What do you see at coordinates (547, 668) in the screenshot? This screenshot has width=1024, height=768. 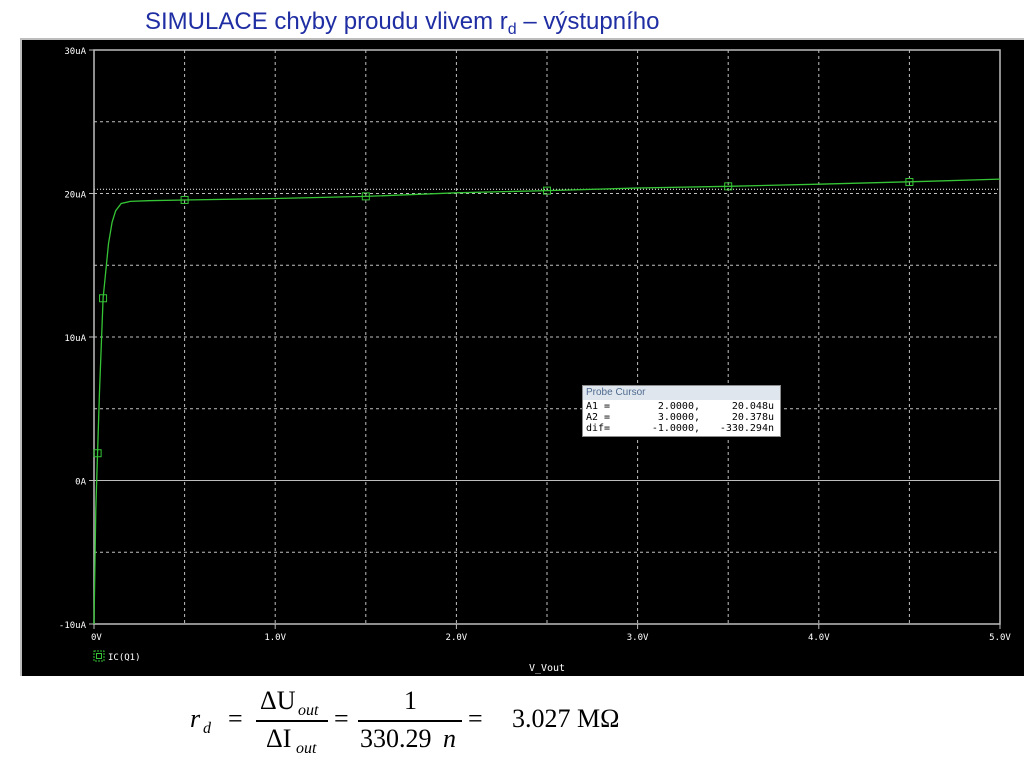 I see `x-axis-label: V_Vout` at bounding box center [547, 668].